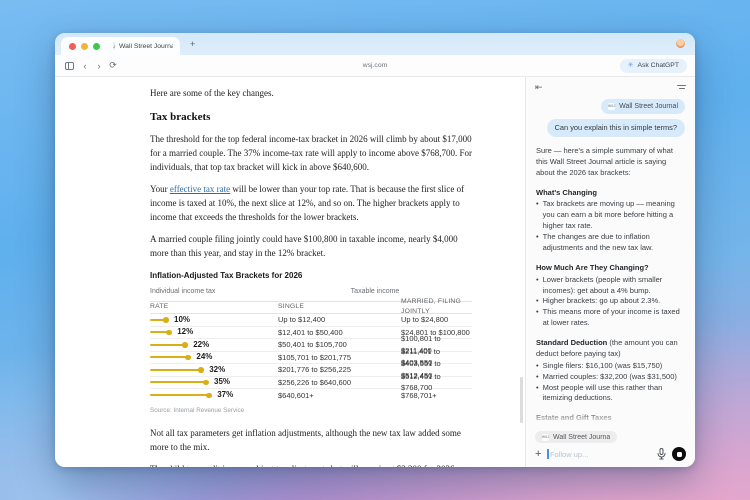  Describe the element at coordinates (548, 454) in the screenshot. I see `text-cursor` at that location.